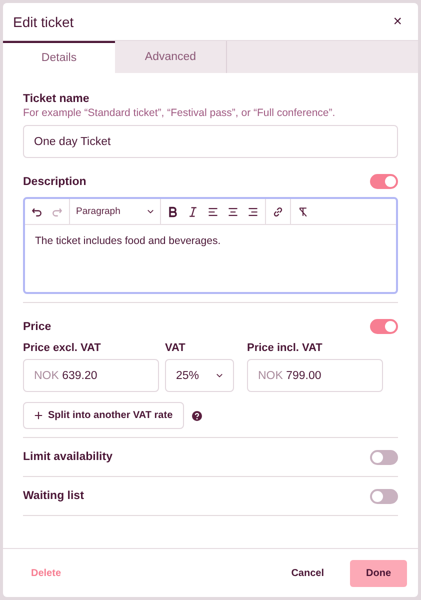  I want to click on block-format-dropdown: Paragraph, so click(98, 211).